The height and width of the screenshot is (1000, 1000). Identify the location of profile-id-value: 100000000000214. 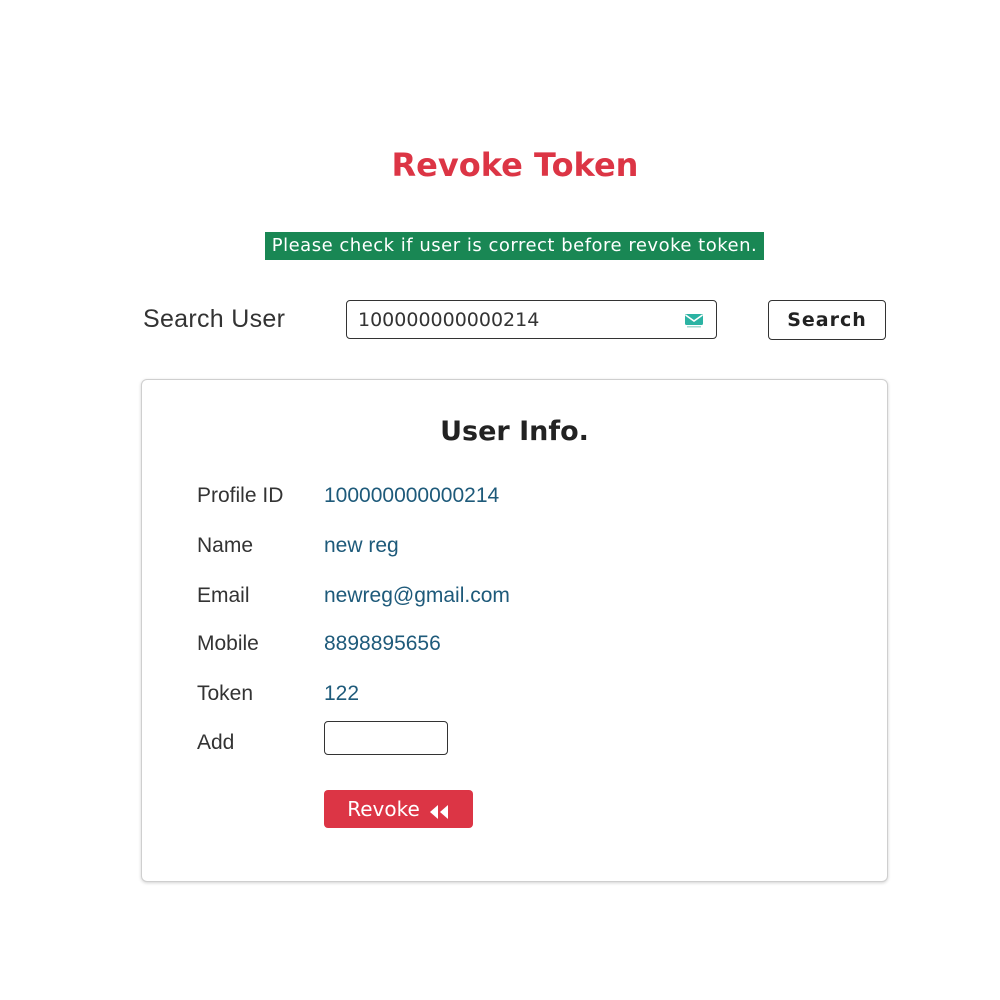
(412, 495).